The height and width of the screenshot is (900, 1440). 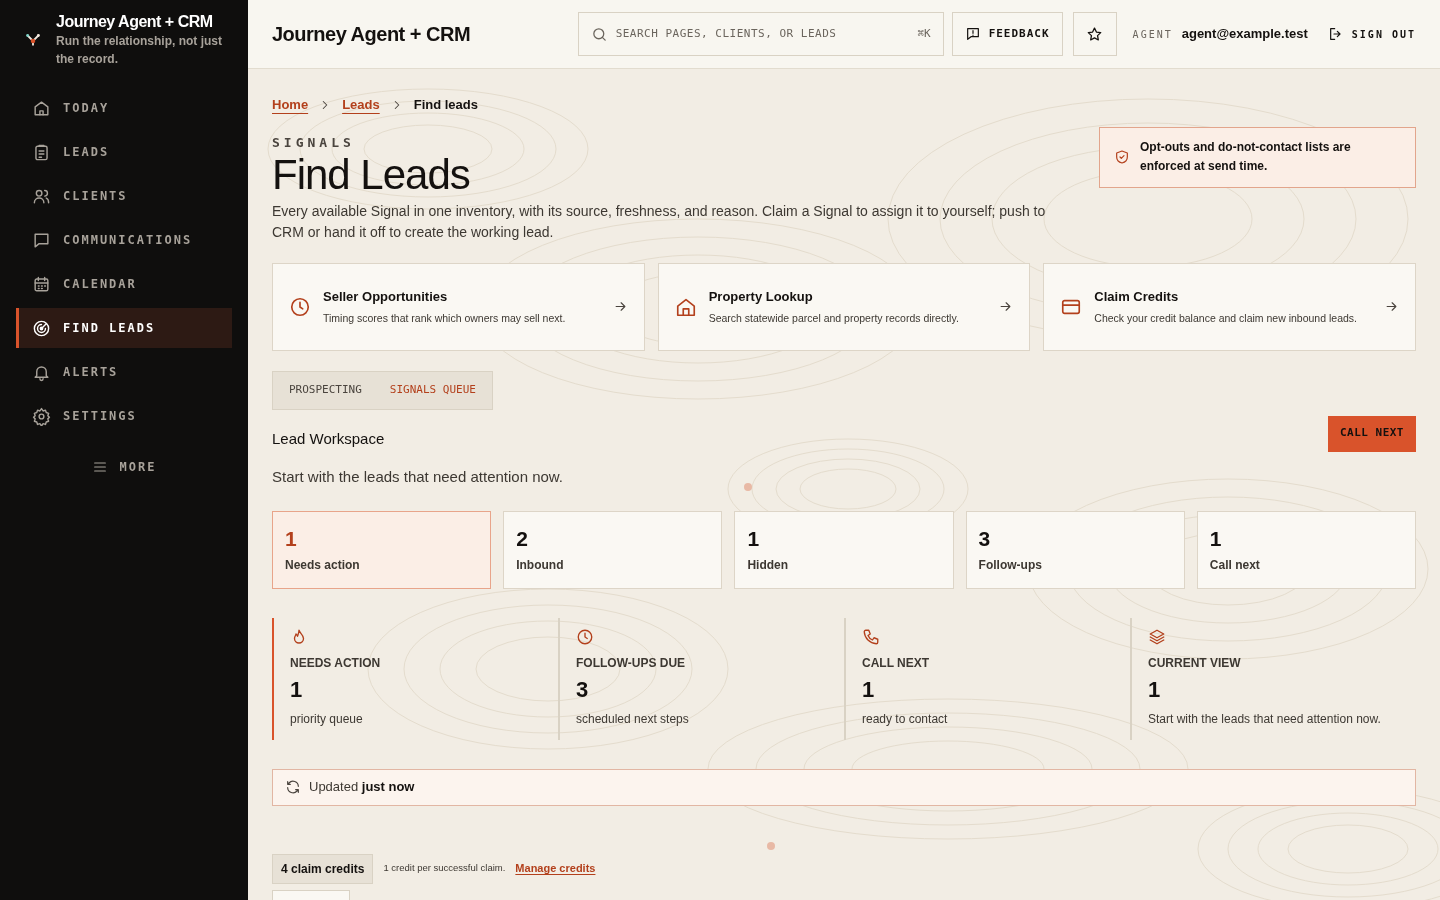 What do you see at coordinates (293, 787) in the screenshot?
I see `refresh-icon` at bounding box center [293, 787].